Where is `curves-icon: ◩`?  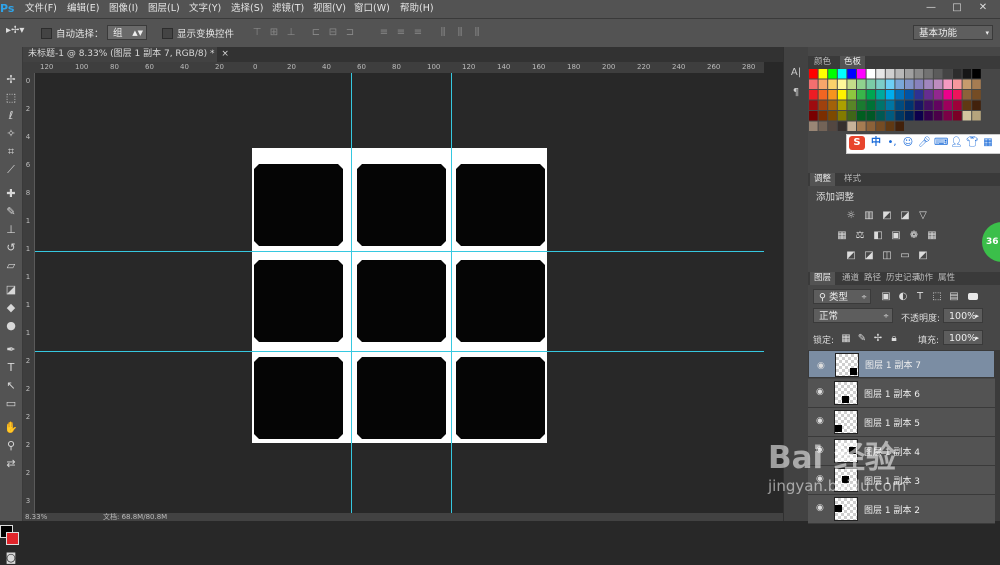 curves-icon: ◩ is located at coordinates (887, 215).